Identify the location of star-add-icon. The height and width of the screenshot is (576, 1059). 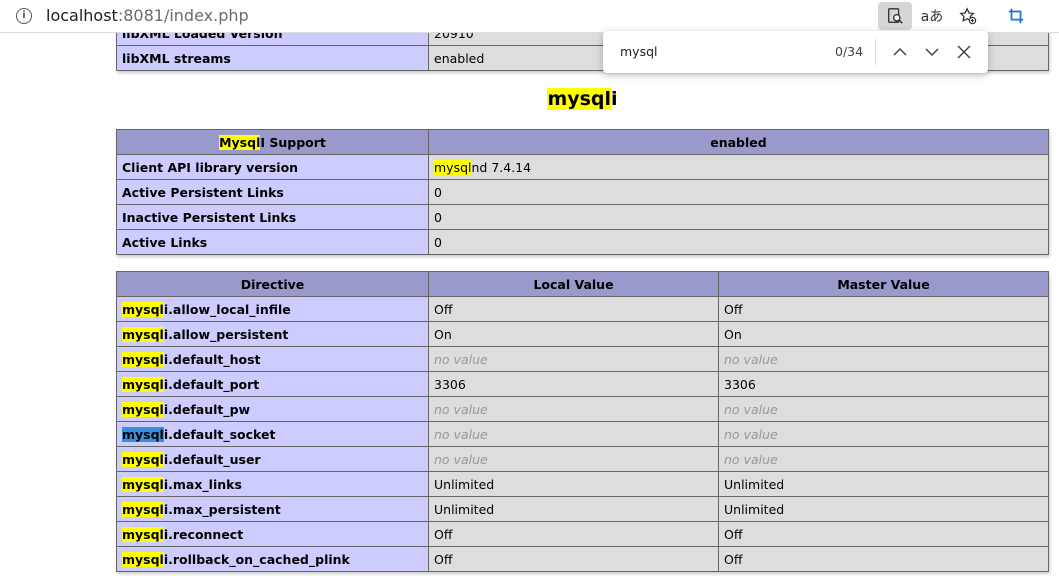
(968, 16).